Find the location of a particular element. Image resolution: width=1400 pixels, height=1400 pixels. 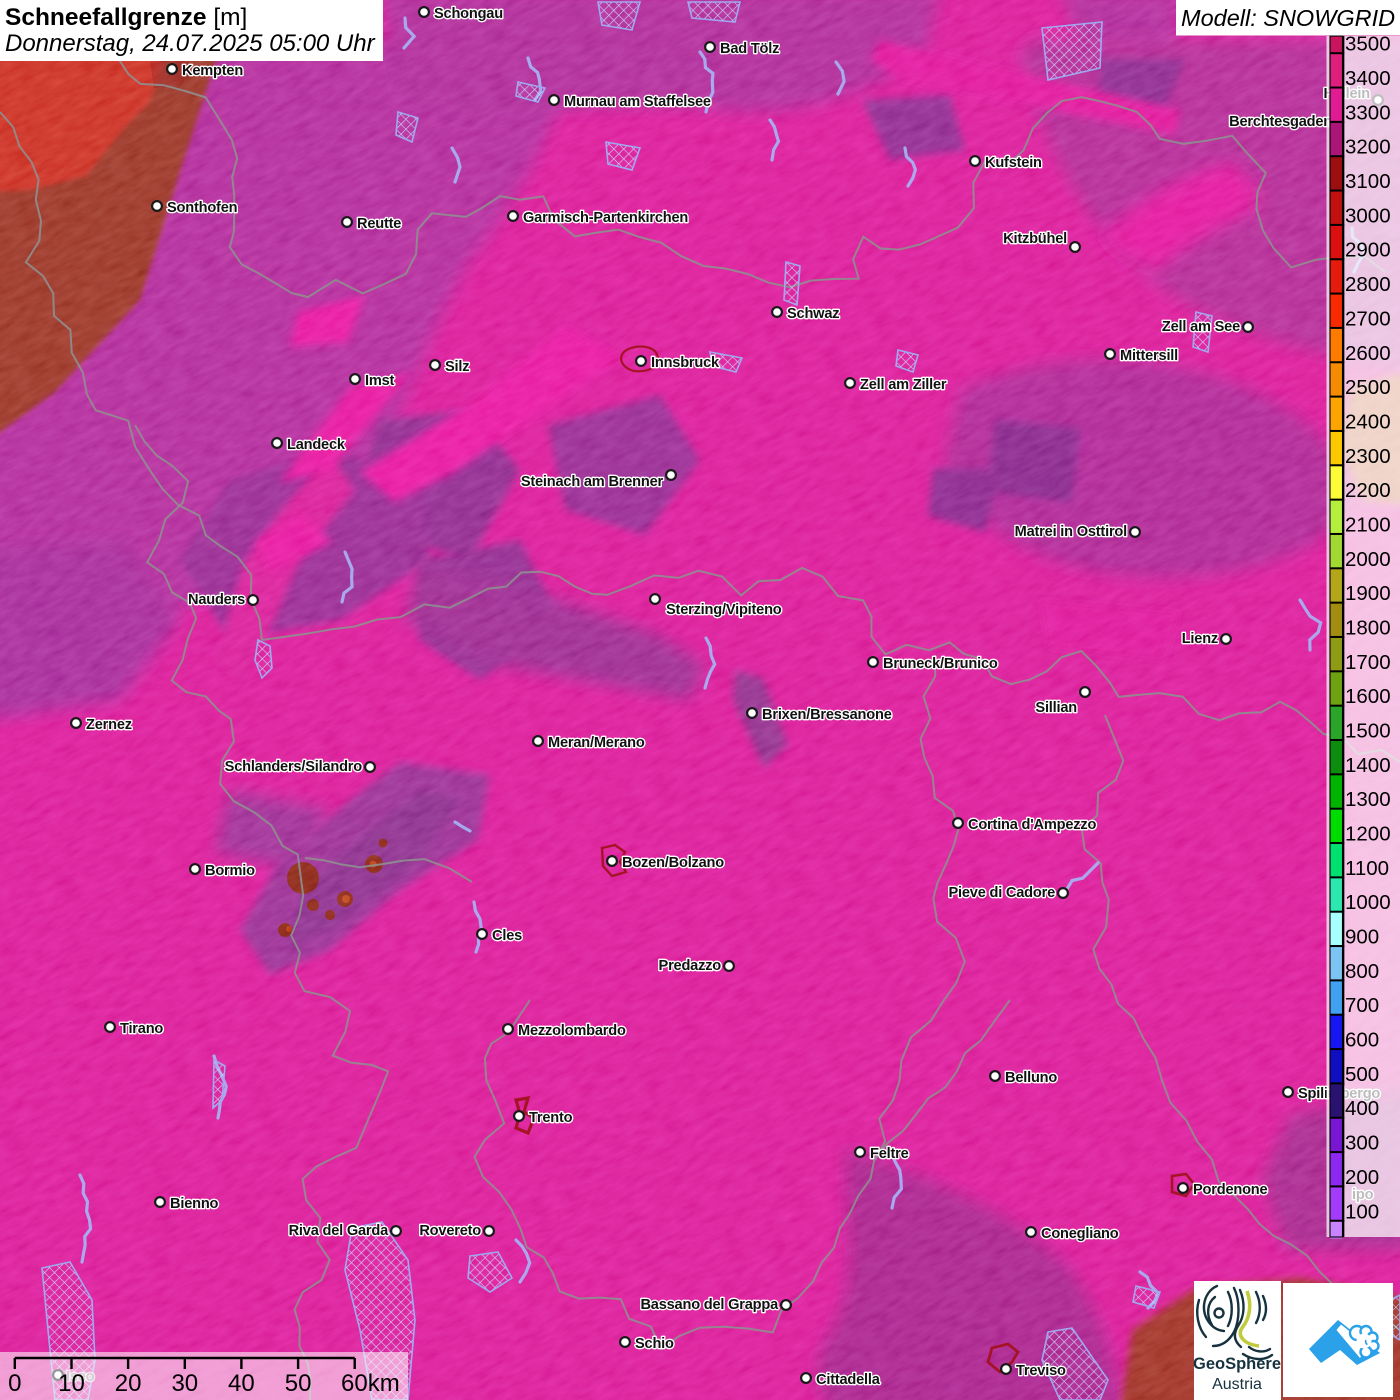

svg-text: Steinach am Brenner is located at coordinates (592, 482).